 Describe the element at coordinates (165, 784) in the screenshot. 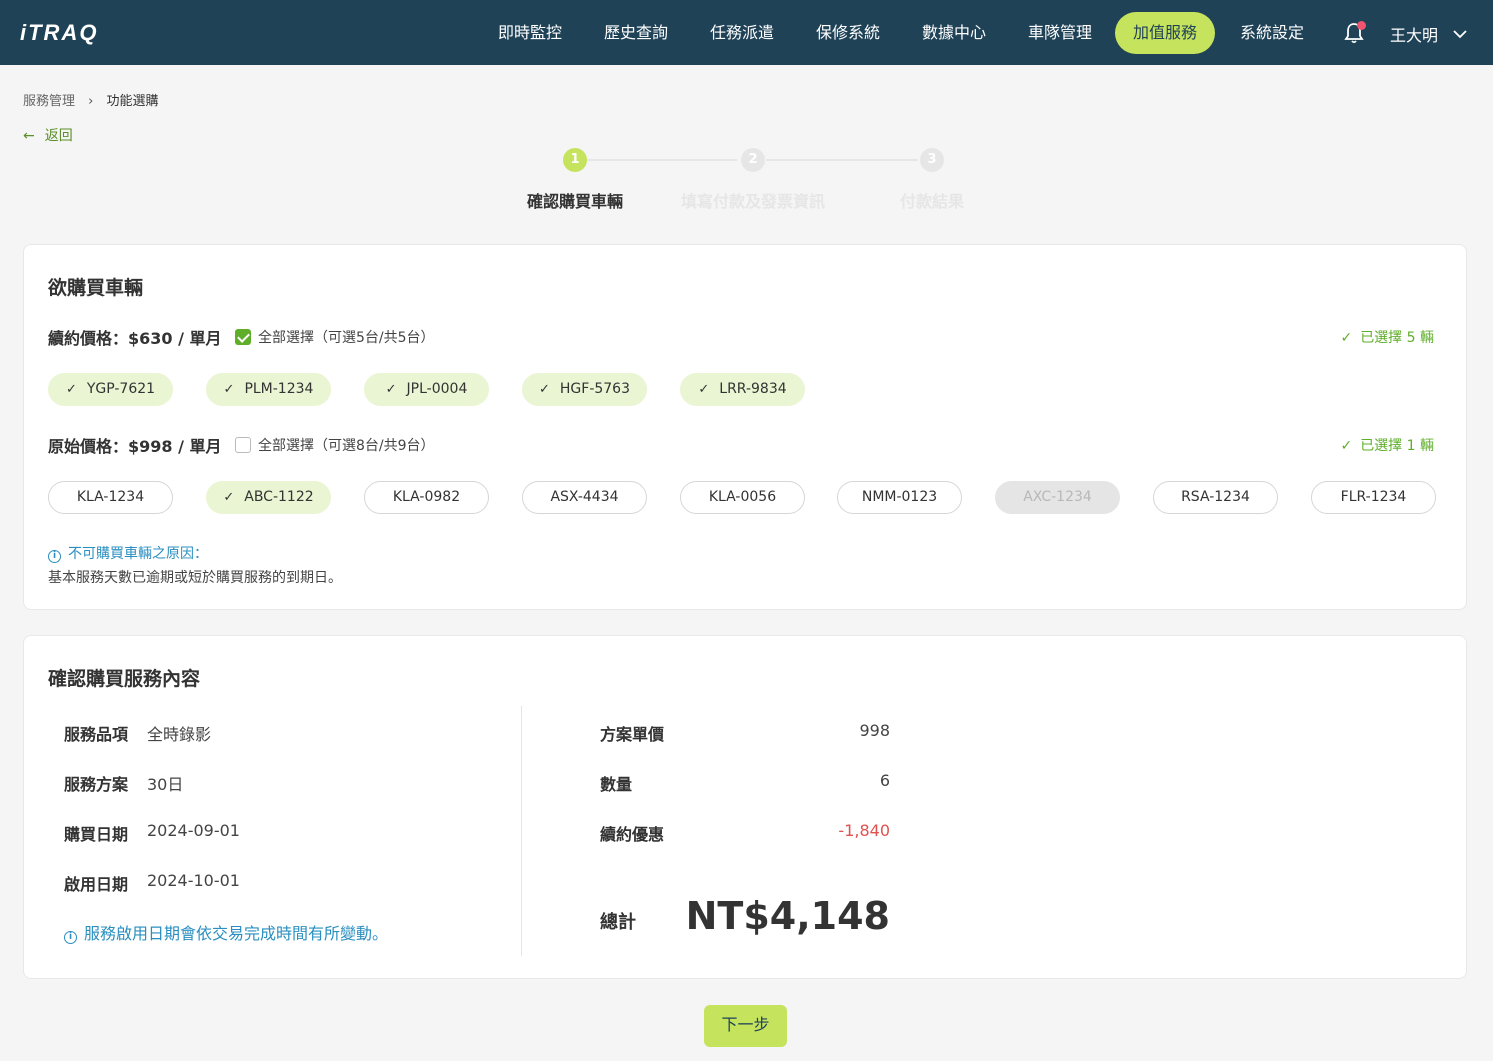

I see `service-plan-value: 30日` at that location.